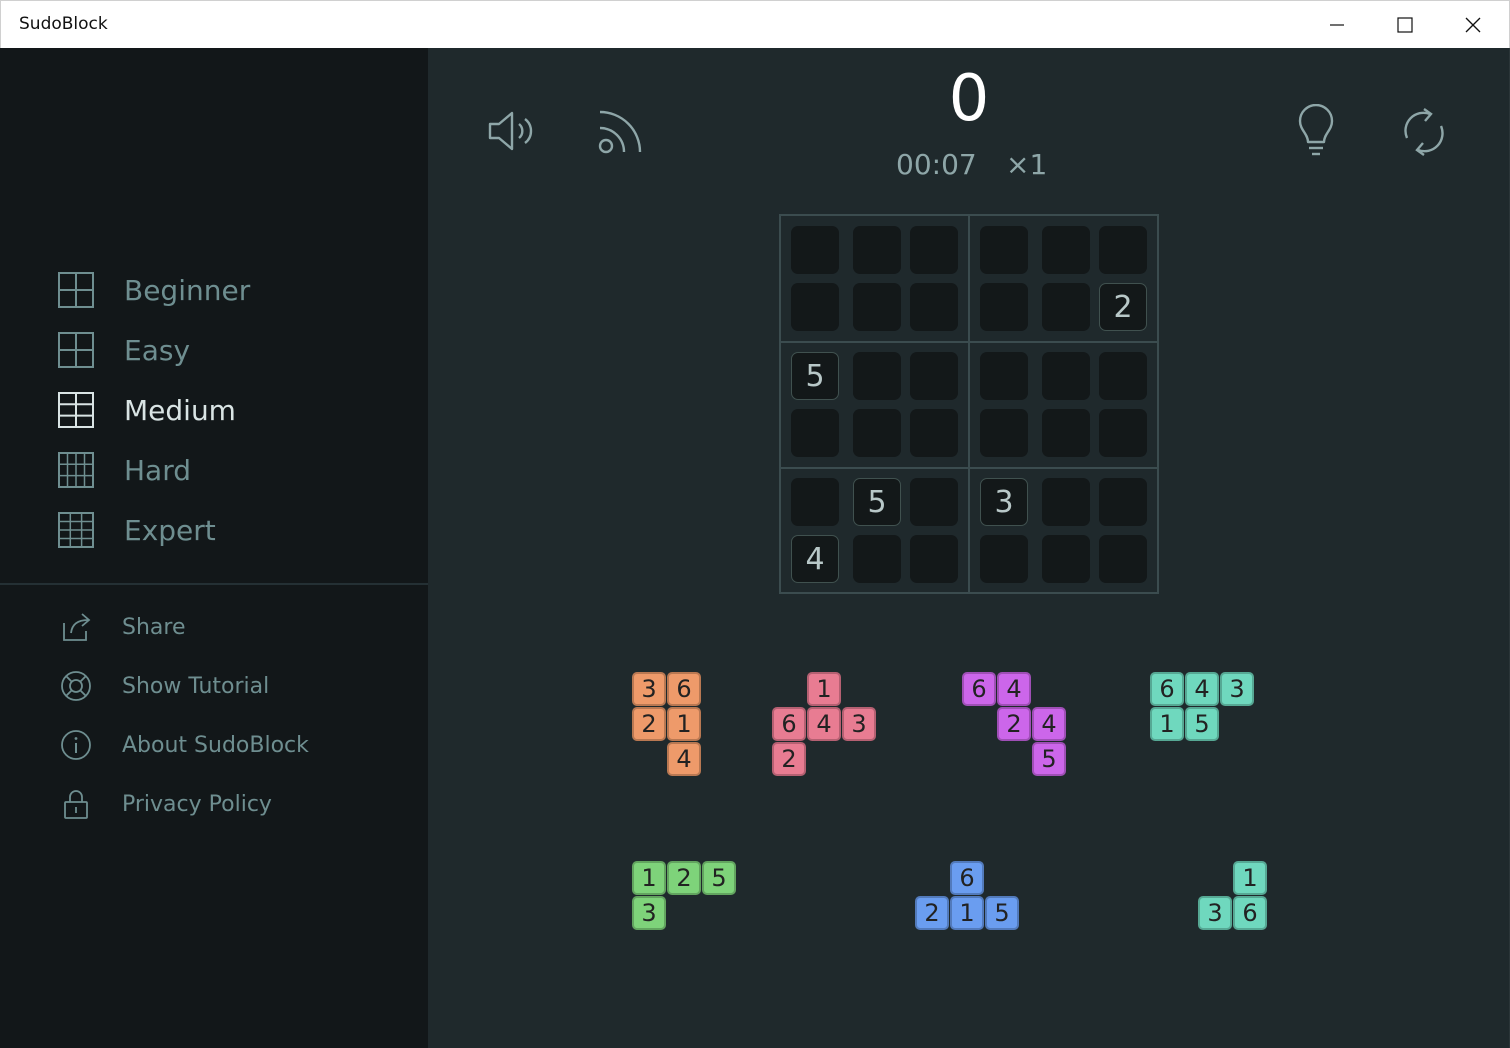 Image resolution: width=1510 pixels, height=1048 pixels. Describe the element at coordinates (719, 878) in the screenshot. I see `piece-cell: 5` at that location.